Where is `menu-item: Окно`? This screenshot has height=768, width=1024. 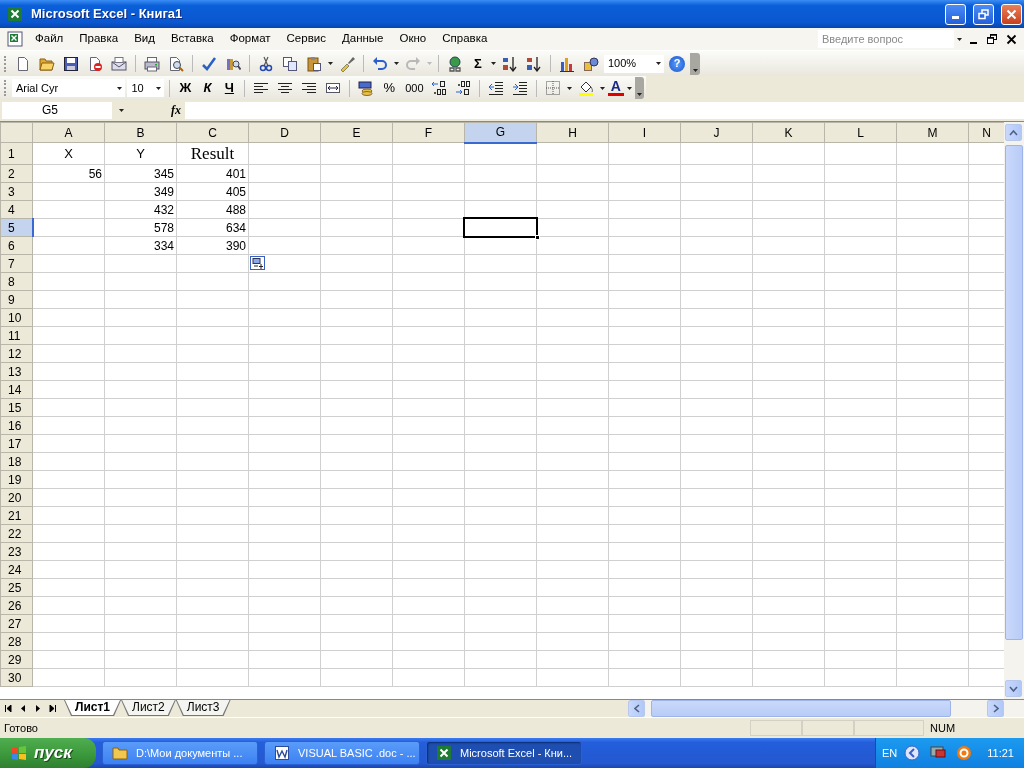 menu-item: Окно is located at coordinates (413, 39).